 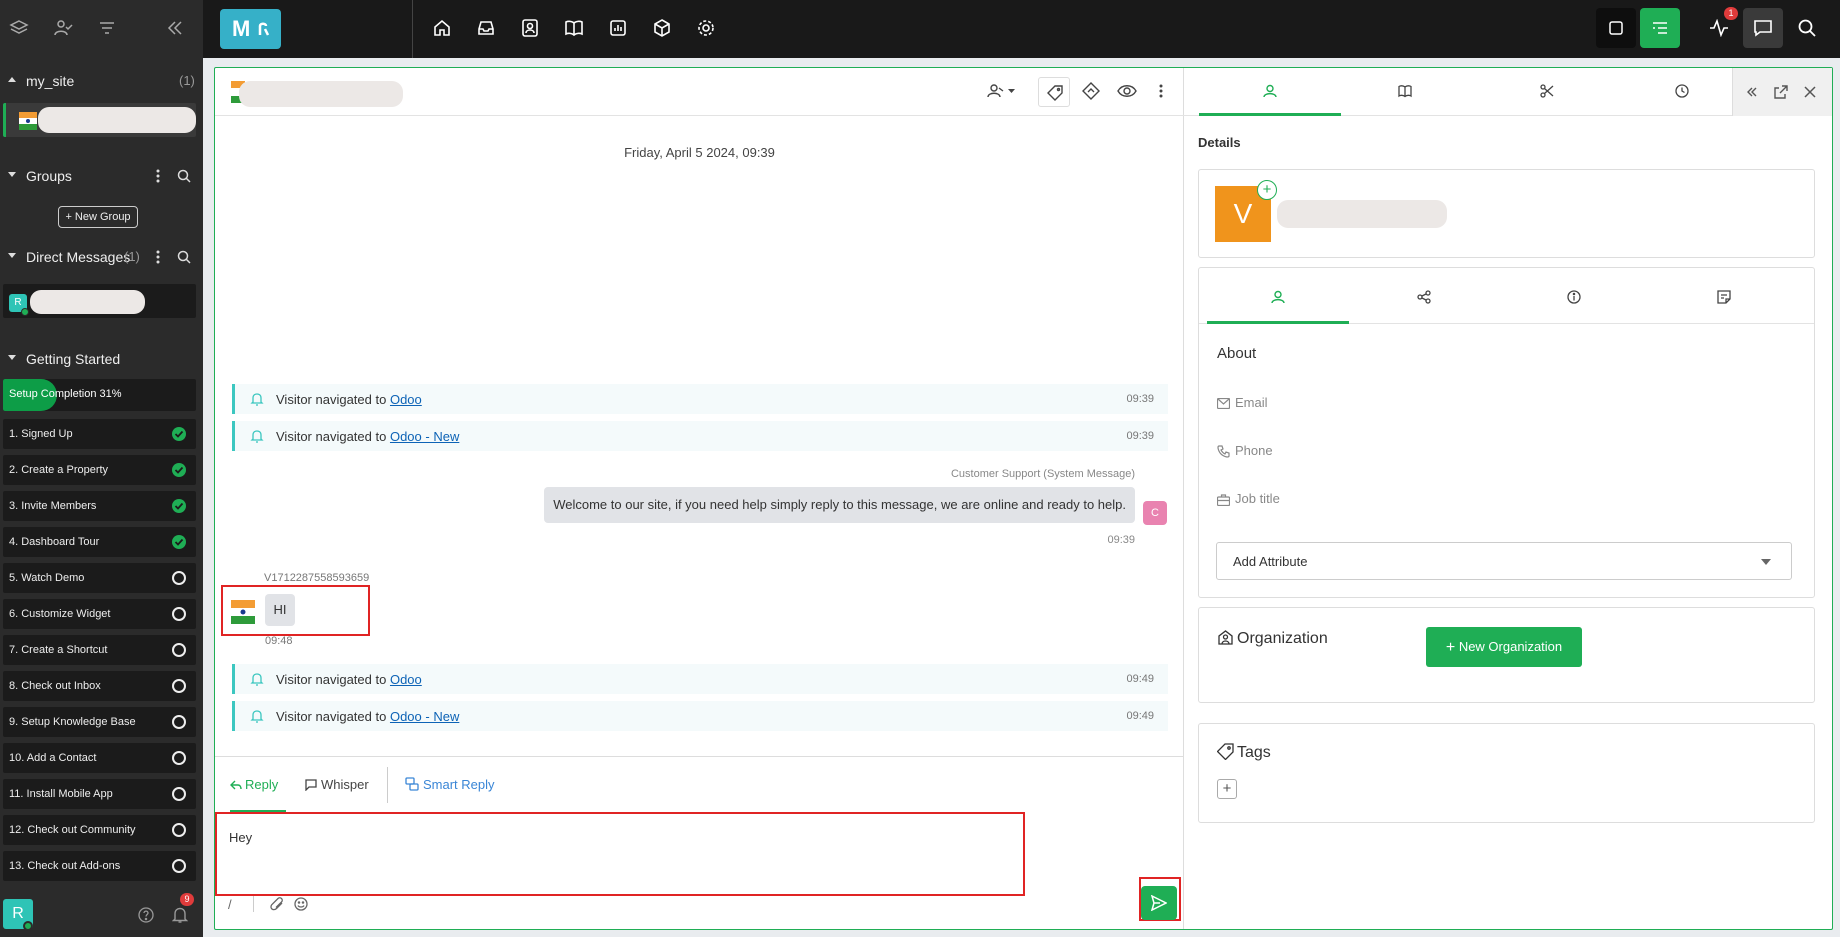 What do you see at coordinates (99, 614) in the screenshot?
I see `task-item: 6. Customize Widget` at bounding box center [99, 614].